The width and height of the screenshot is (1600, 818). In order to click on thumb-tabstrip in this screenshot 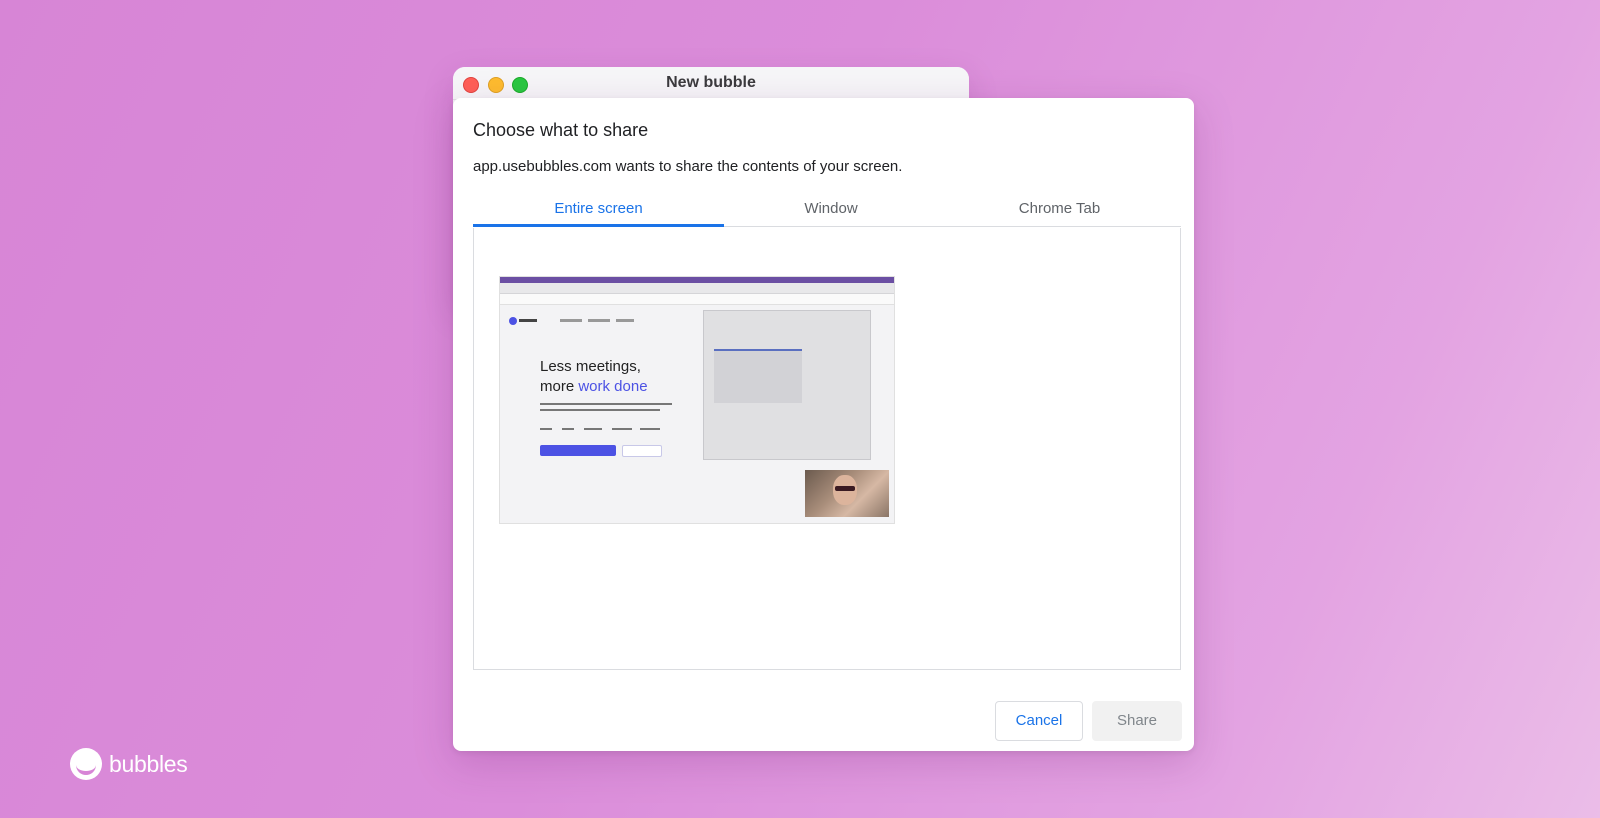, I will do `click(697, 288)`.